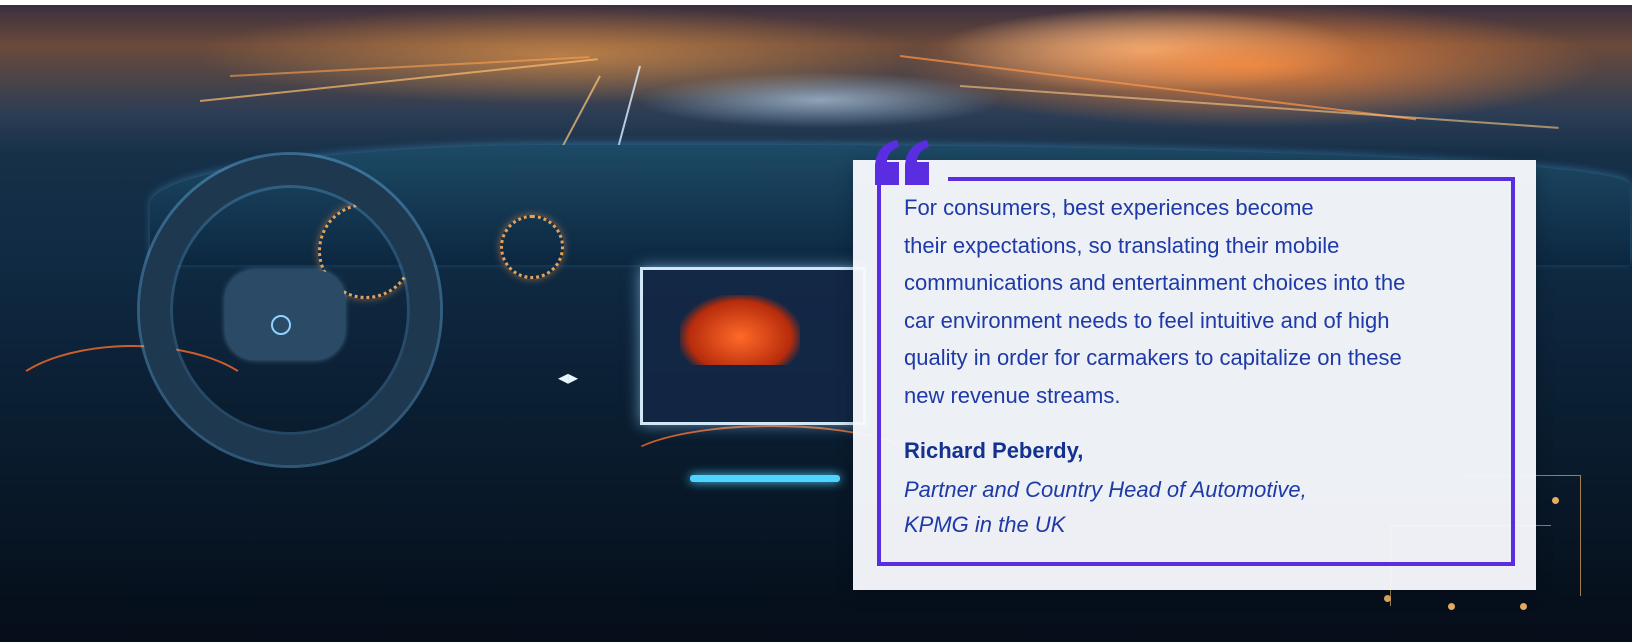 The image size is (1632, 642). I want to click on quote-line: For consumers, best experiences become, so click(1109, 207).